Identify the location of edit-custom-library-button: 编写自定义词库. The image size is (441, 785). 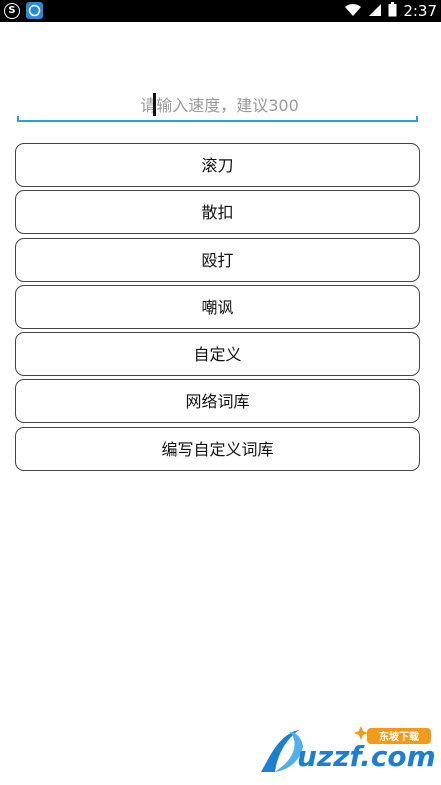
(217, 448).